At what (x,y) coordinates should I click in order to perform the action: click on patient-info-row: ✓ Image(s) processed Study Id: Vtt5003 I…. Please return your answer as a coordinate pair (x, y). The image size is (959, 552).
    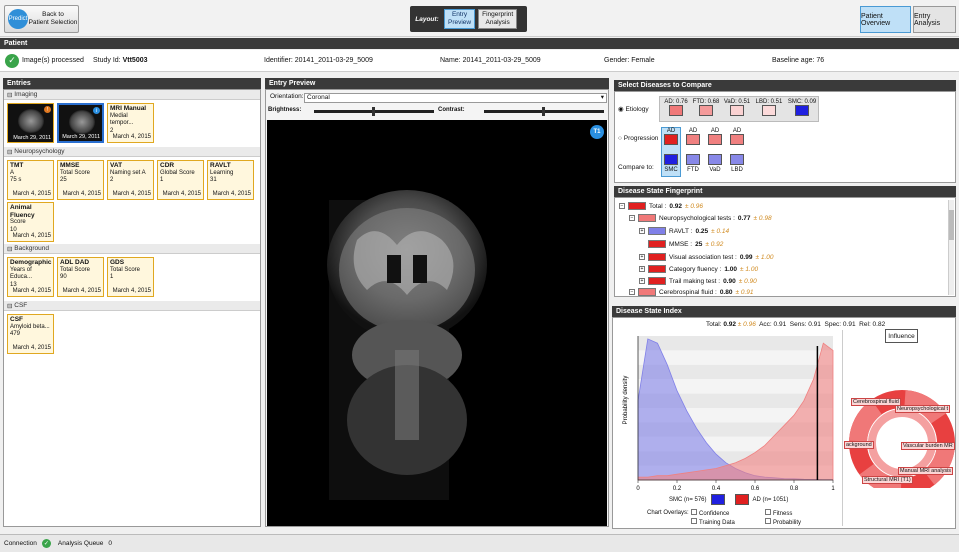
    Looking at the image, I should click on (479, 61).